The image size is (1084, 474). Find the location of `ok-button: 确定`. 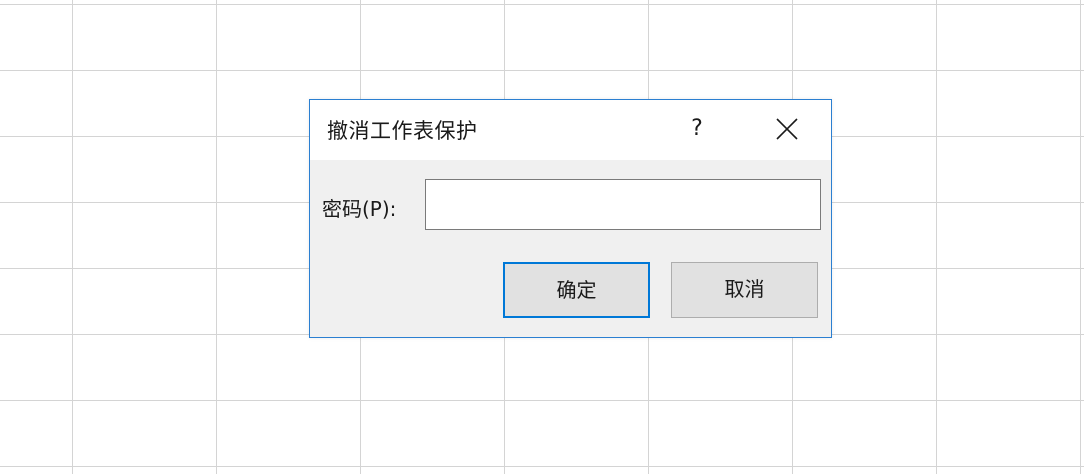

ok-button: 确定 is located at coordinates (576, 290).